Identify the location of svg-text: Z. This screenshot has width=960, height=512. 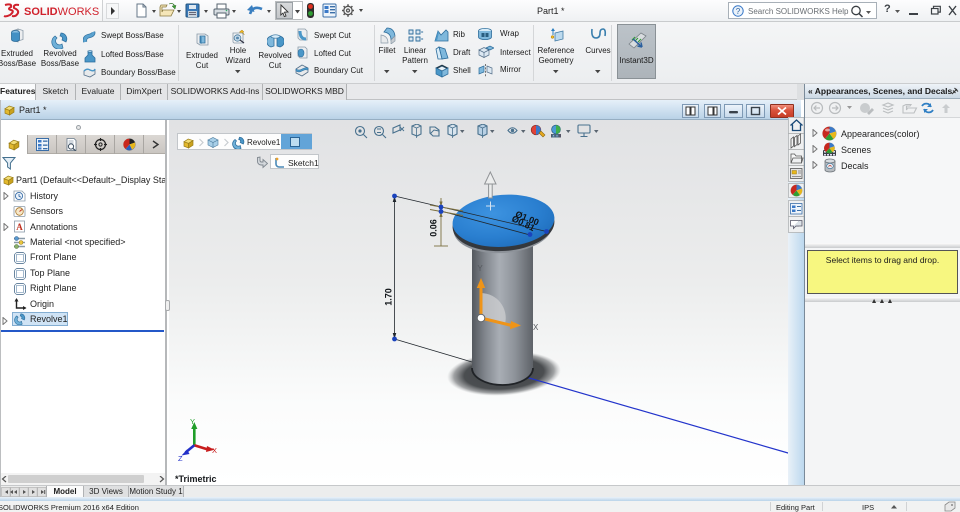
(180, 458).